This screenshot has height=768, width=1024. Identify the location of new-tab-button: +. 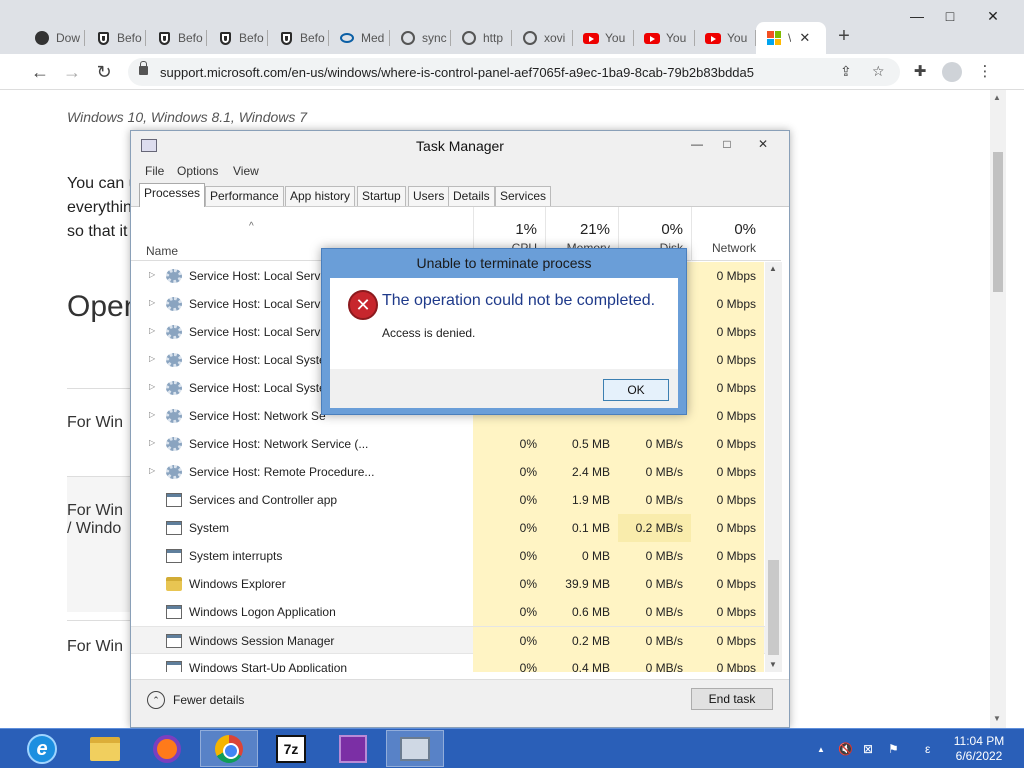
(844, 36).